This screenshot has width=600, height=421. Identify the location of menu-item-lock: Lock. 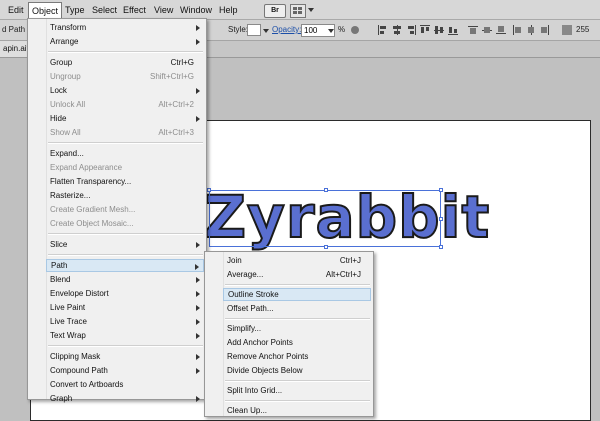
(125, 90).